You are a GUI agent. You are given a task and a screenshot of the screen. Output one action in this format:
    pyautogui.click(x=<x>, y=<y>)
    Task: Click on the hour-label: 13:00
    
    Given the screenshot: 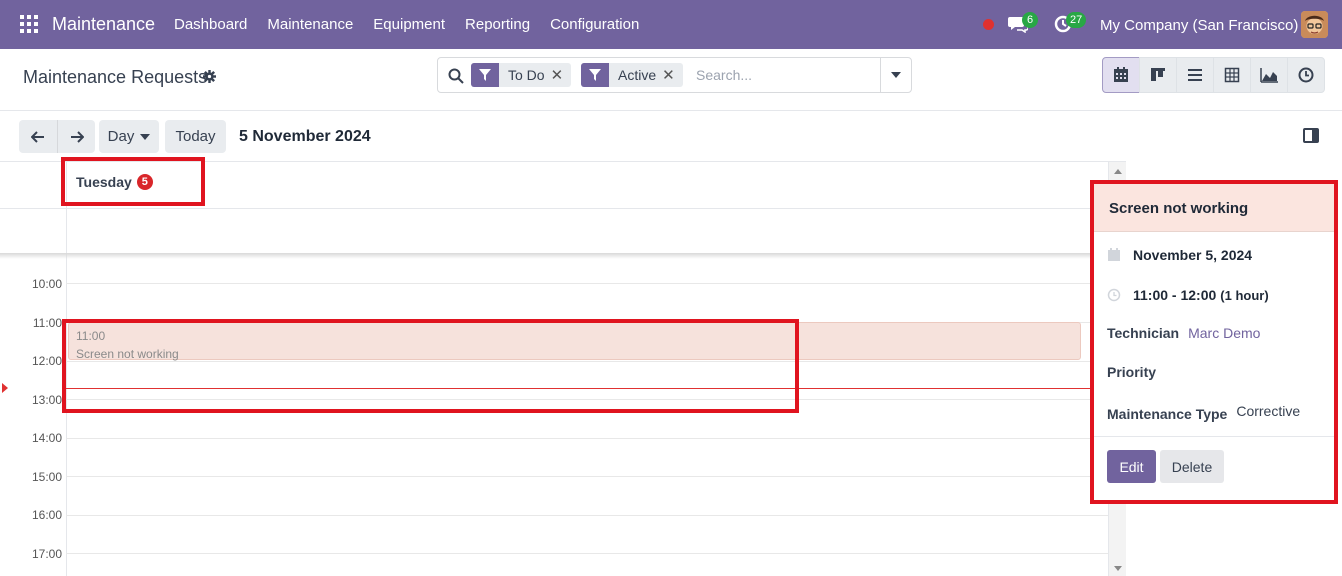 What is the action you would take?
    pyautogui.click(x=46, y=400)
    